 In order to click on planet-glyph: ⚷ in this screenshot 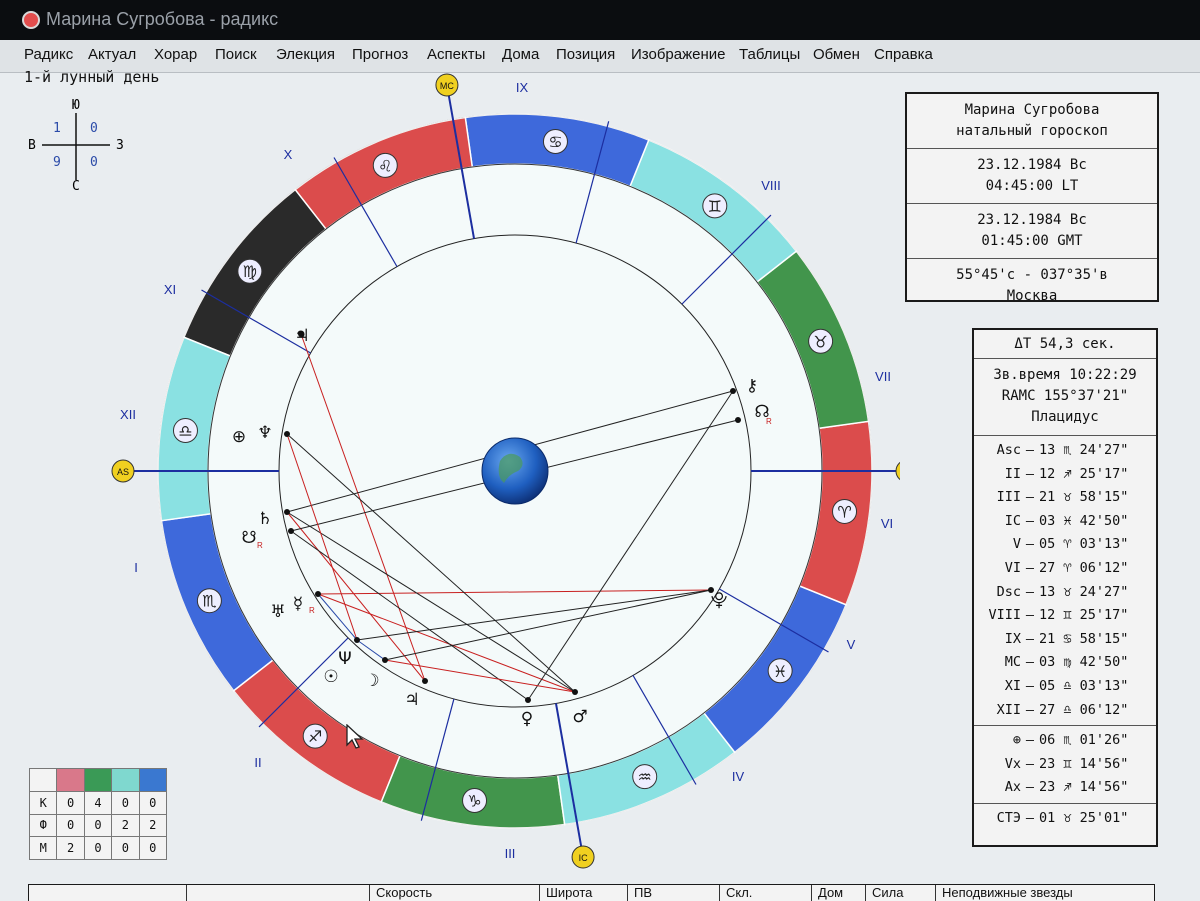, I will do `click(752, 386)`.